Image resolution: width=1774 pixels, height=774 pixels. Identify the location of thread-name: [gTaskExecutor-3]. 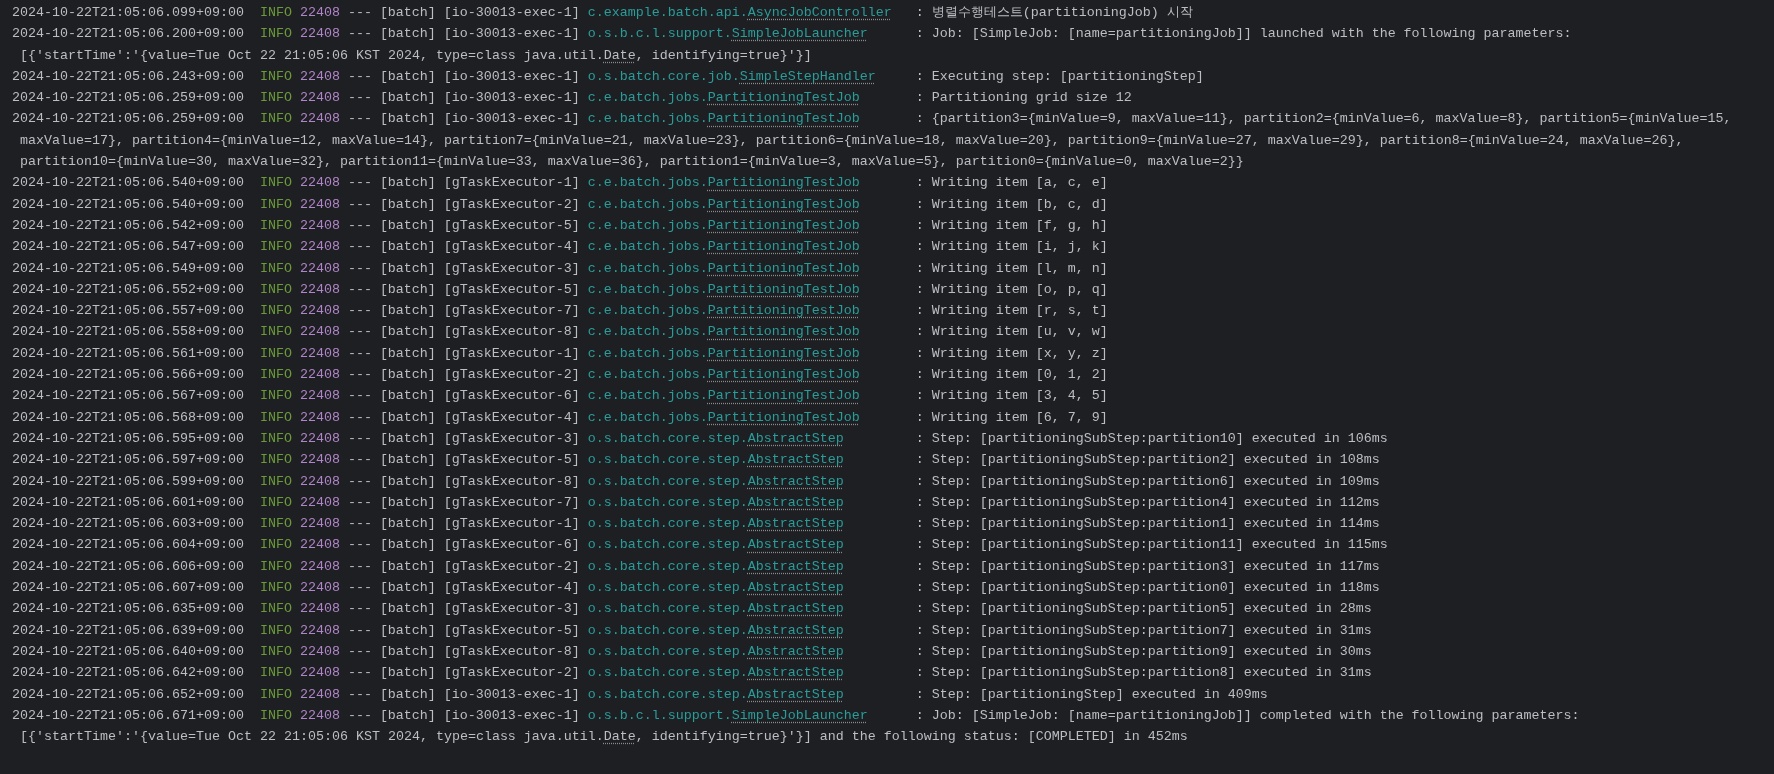
(511, 268).